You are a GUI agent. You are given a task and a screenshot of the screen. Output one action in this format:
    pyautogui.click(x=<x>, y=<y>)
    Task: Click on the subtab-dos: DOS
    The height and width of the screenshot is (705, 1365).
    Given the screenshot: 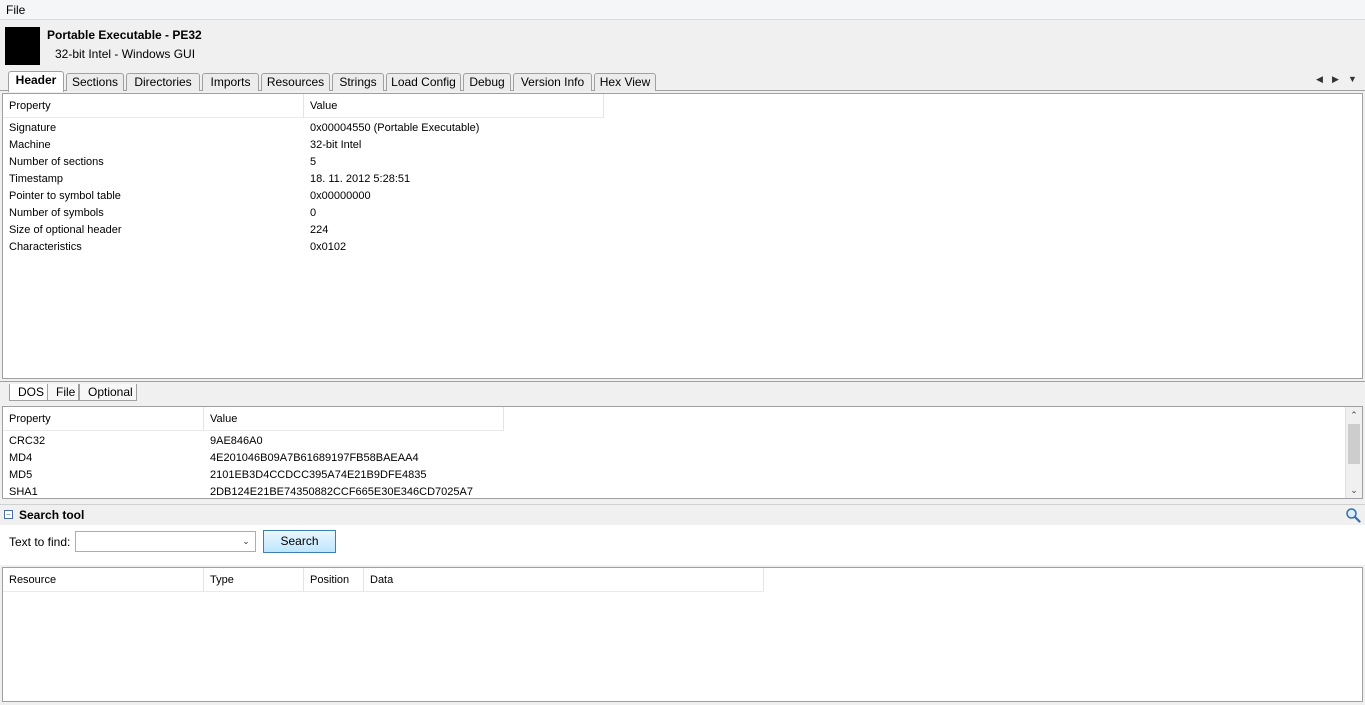 What is the action you would take?
    pyautogui.click(x=29, y=392)
    